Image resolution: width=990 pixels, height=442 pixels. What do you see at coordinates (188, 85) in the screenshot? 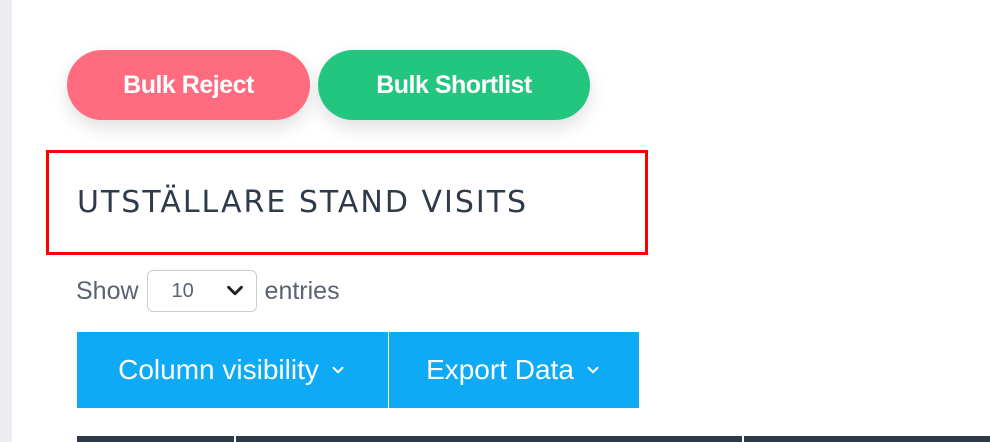
I see `bulk-reject-button: Bulk Reject` at bounding box center [188, 85].